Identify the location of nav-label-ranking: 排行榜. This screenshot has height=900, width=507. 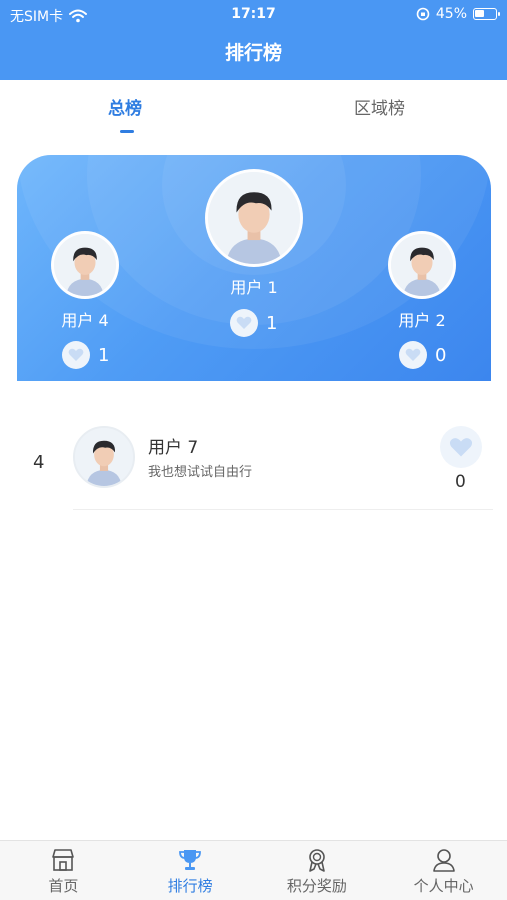
(190, 886).